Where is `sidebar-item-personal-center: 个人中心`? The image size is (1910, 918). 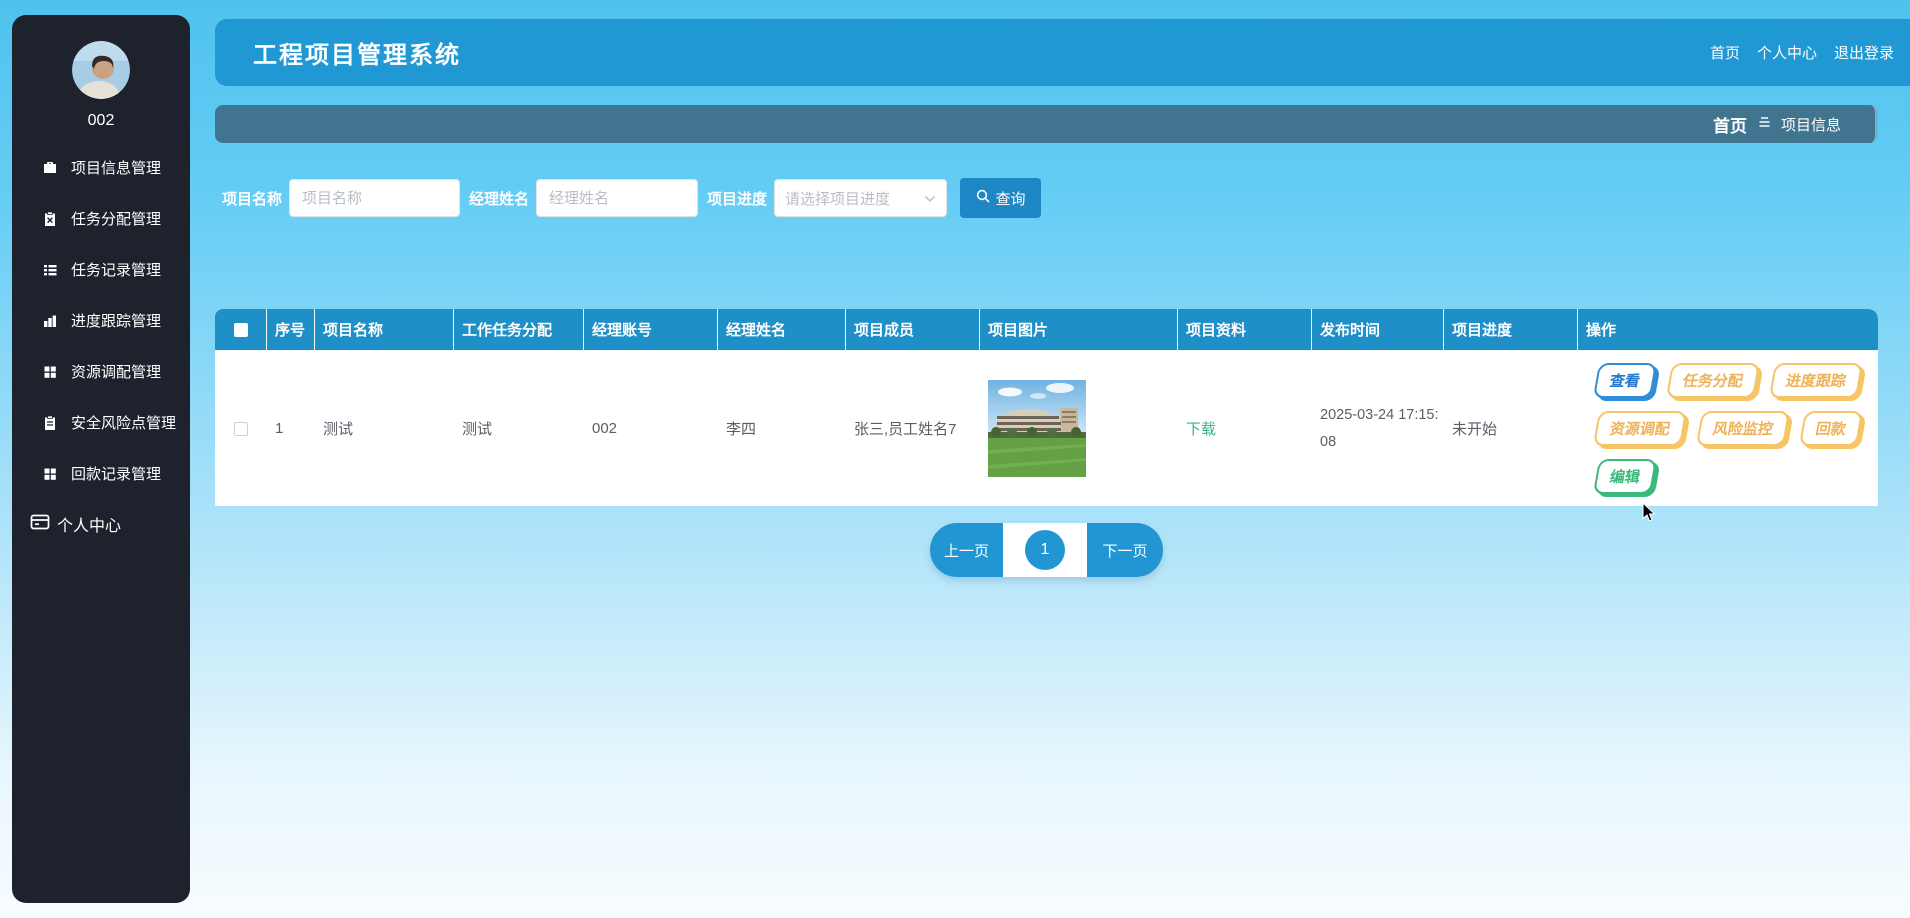 sidebar-item-personal-center: 个人中心 is located at coordinates (101, 524).